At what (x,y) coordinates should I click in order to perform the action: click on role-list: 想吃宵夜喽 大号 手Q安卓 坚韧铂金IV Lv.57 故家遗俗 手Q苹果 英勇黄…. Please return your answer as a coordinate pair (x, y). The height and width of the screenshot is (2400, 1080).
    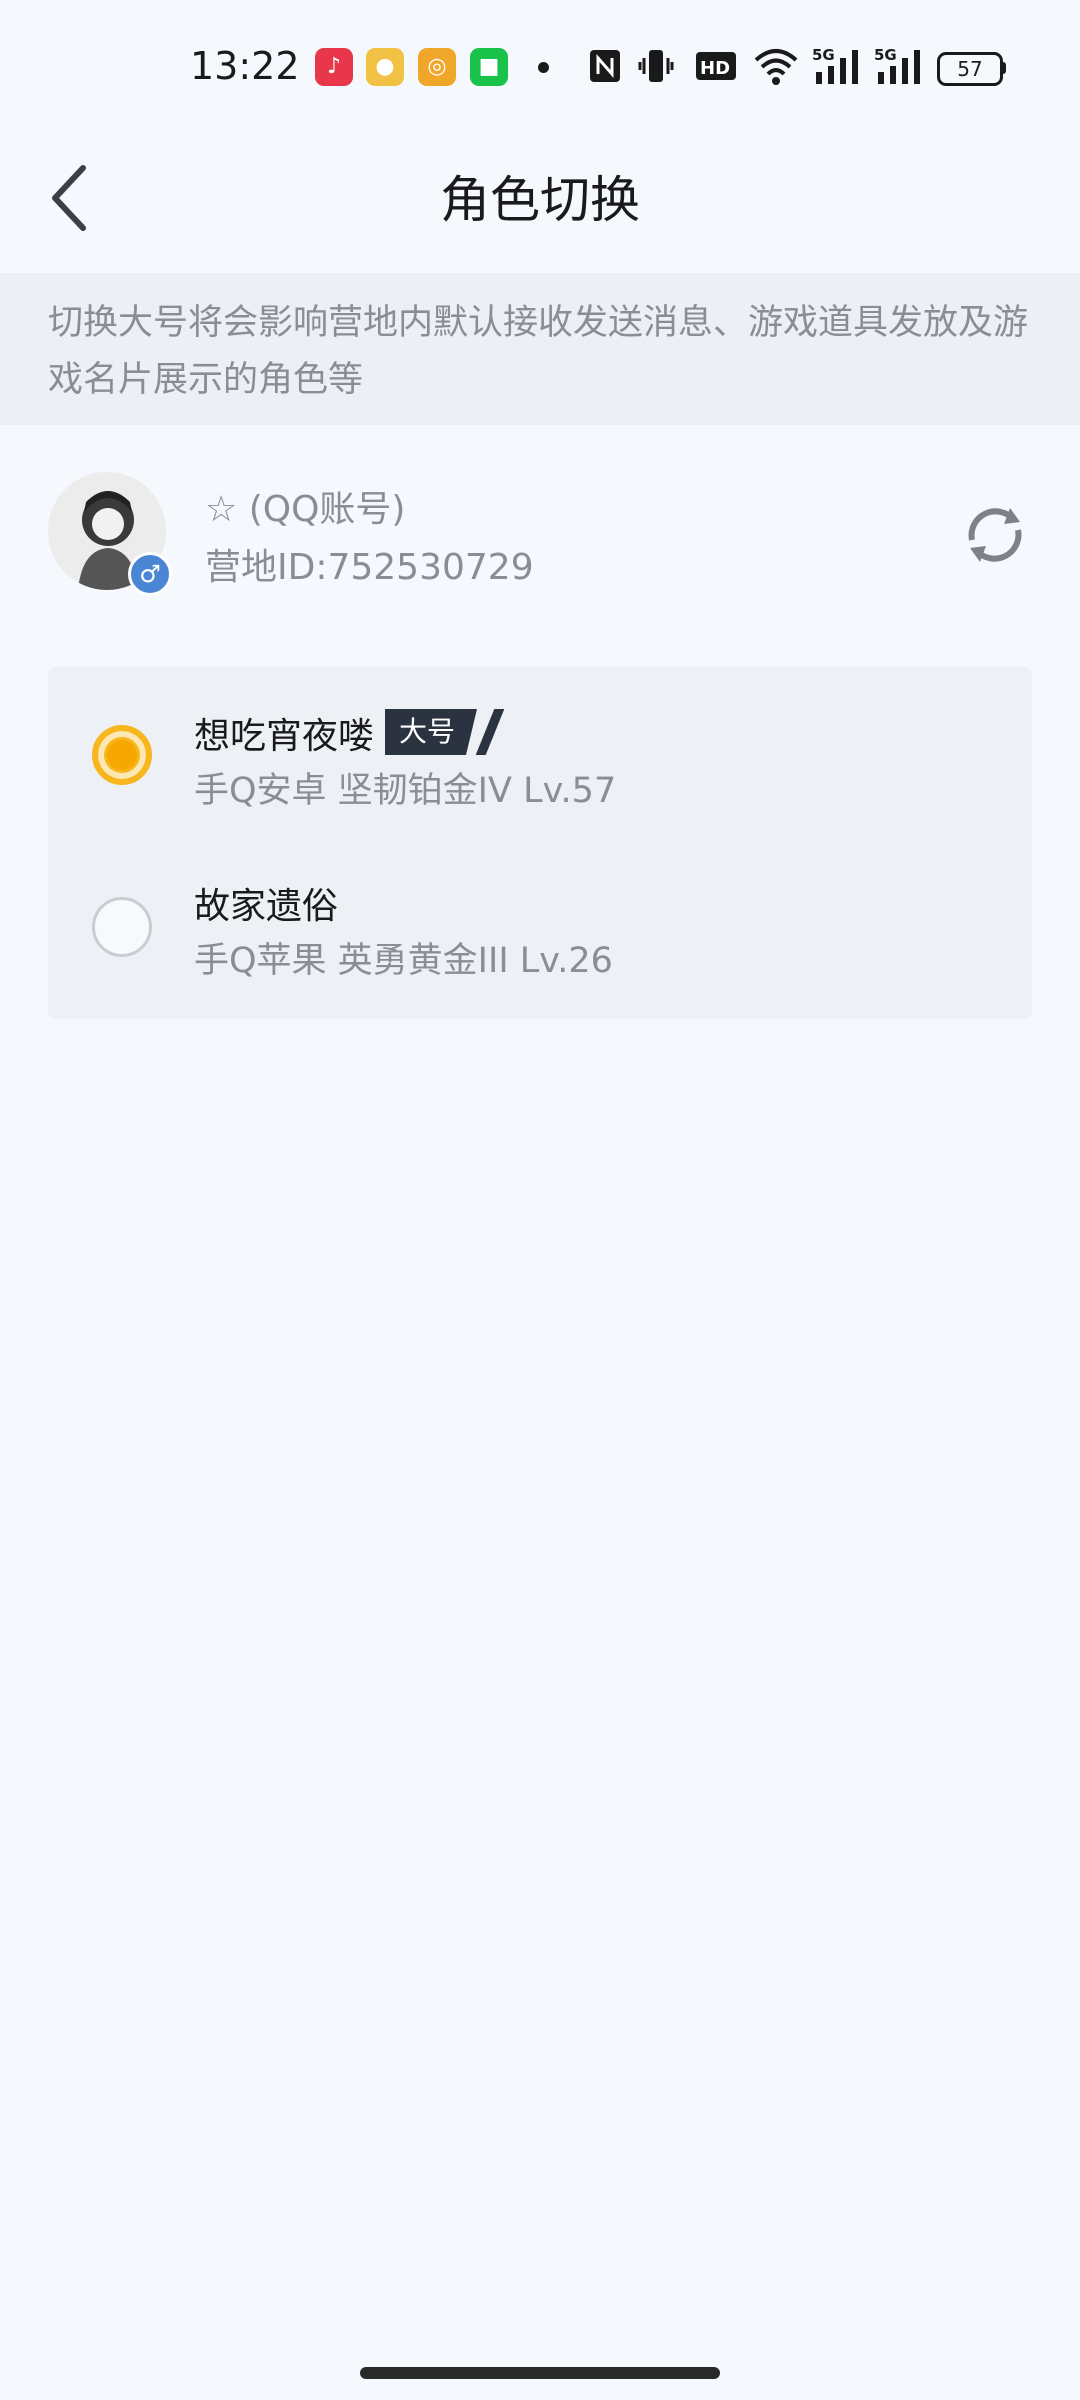
    Looking at the image, I should click on (540, 843).